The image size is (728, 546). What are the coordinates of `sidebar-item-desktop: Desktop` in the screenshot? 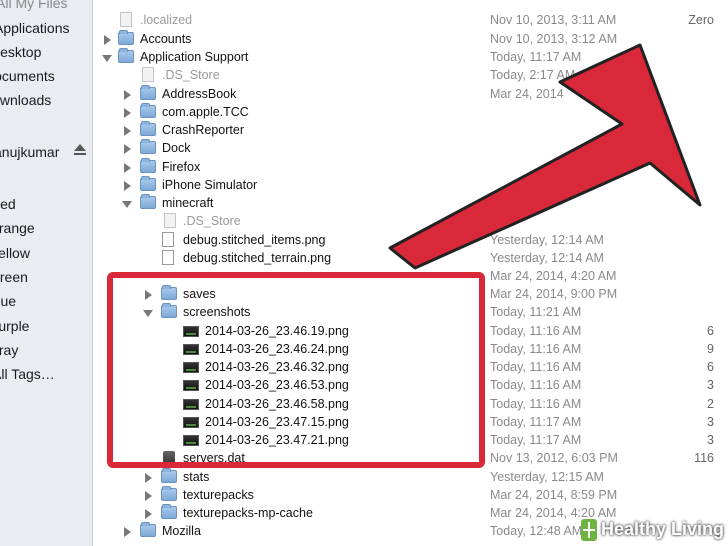 It's located at (20, 52).